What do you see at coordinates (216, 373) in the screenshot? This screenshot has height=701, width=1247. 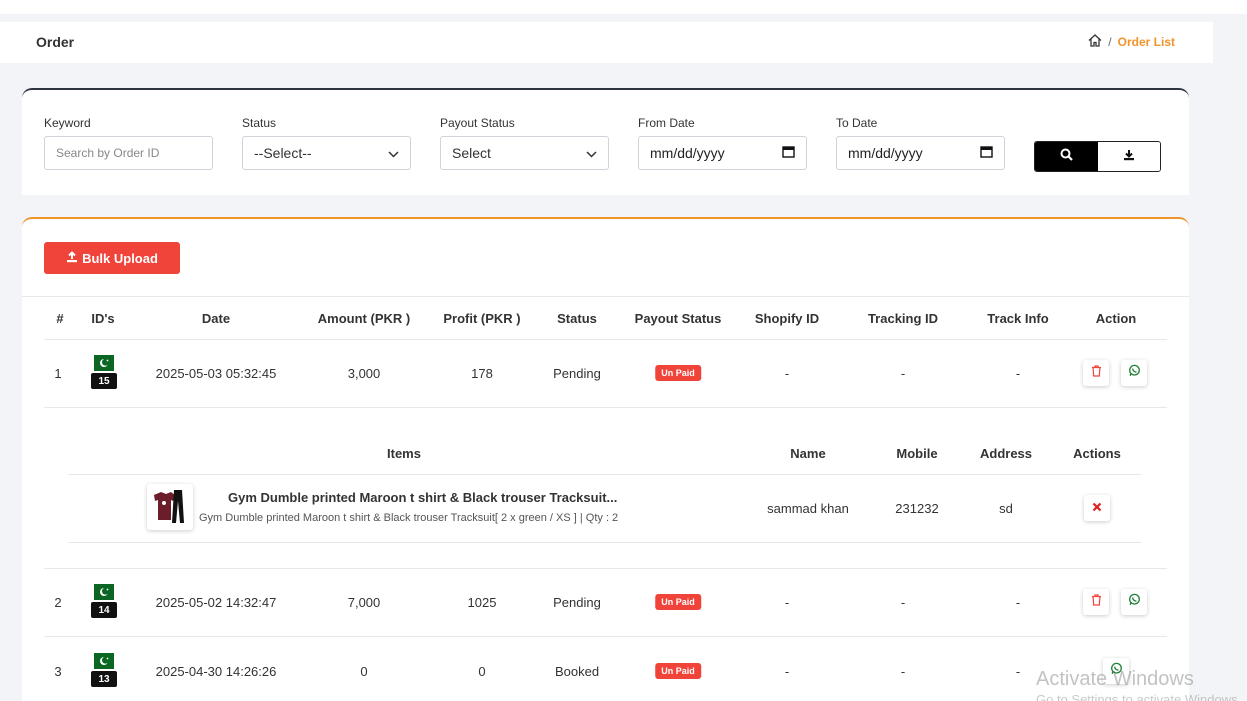 I see `order-date: 2025-05-03 05:32:45` at bounding box center [216, 373].